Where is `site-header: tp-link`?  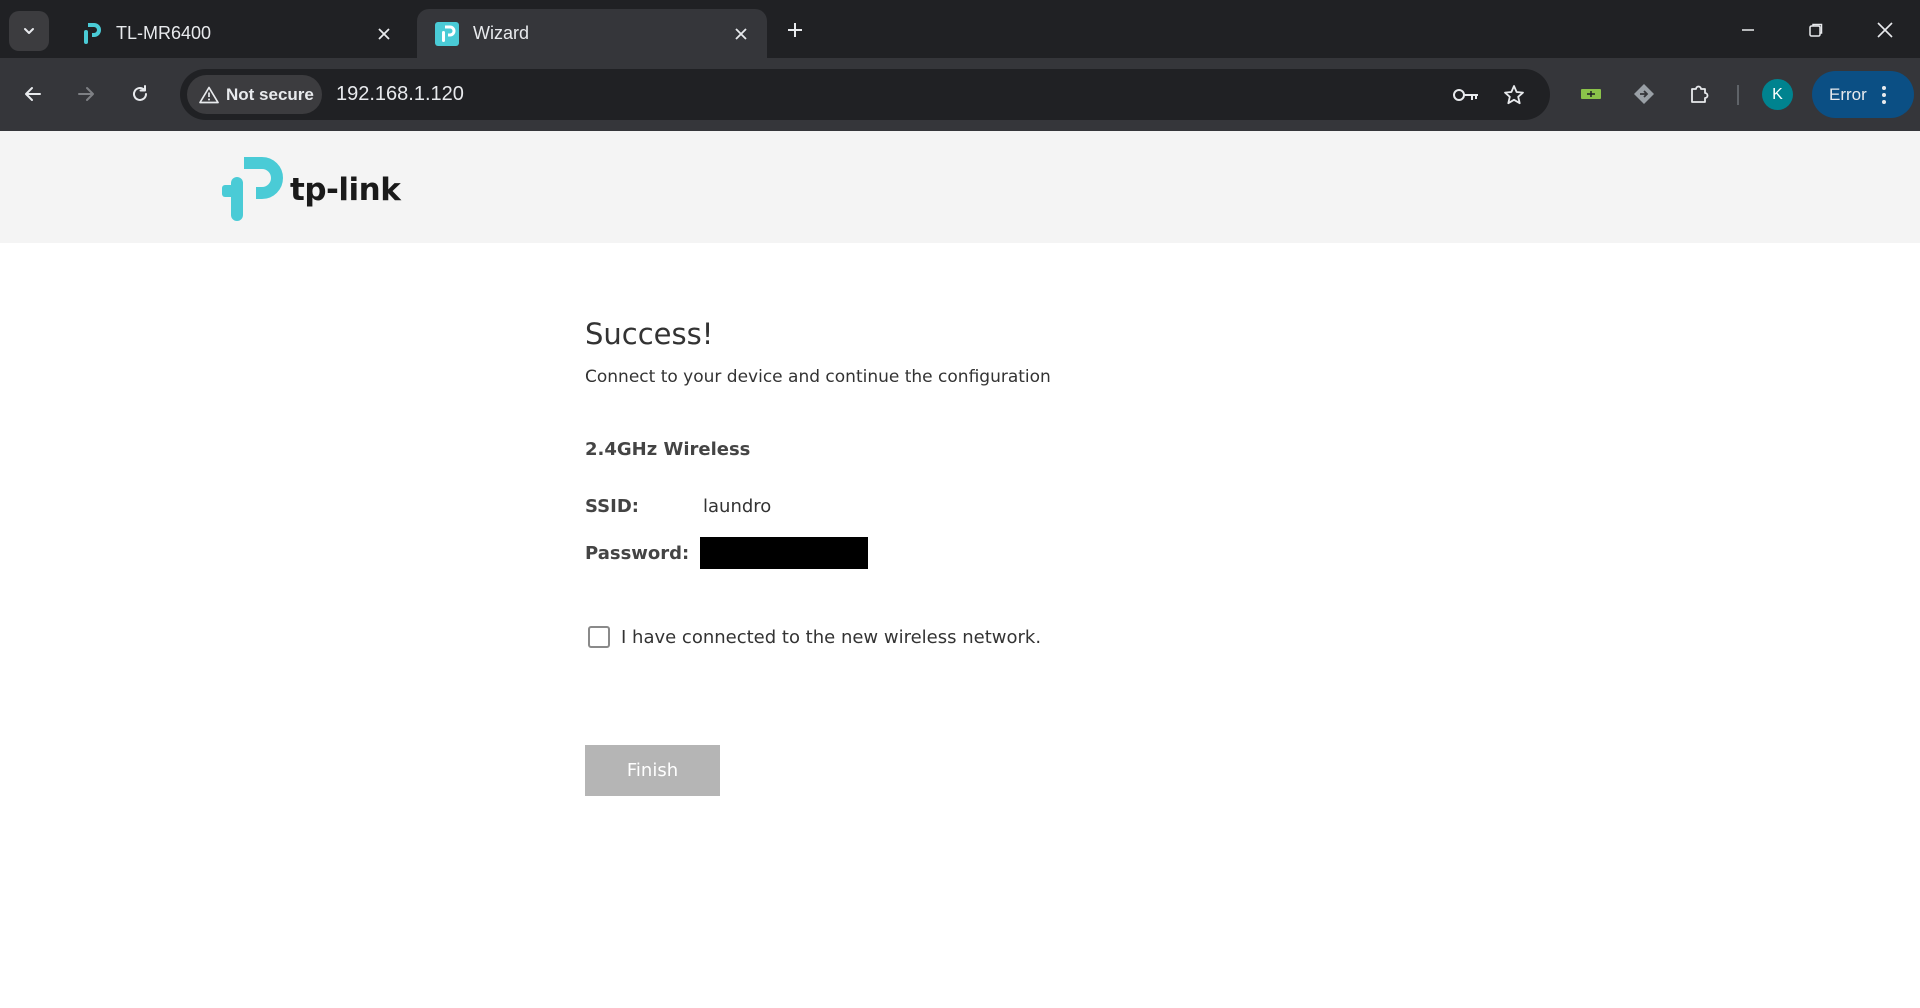 site-header: tp-link is located at coordinates (960, 187).